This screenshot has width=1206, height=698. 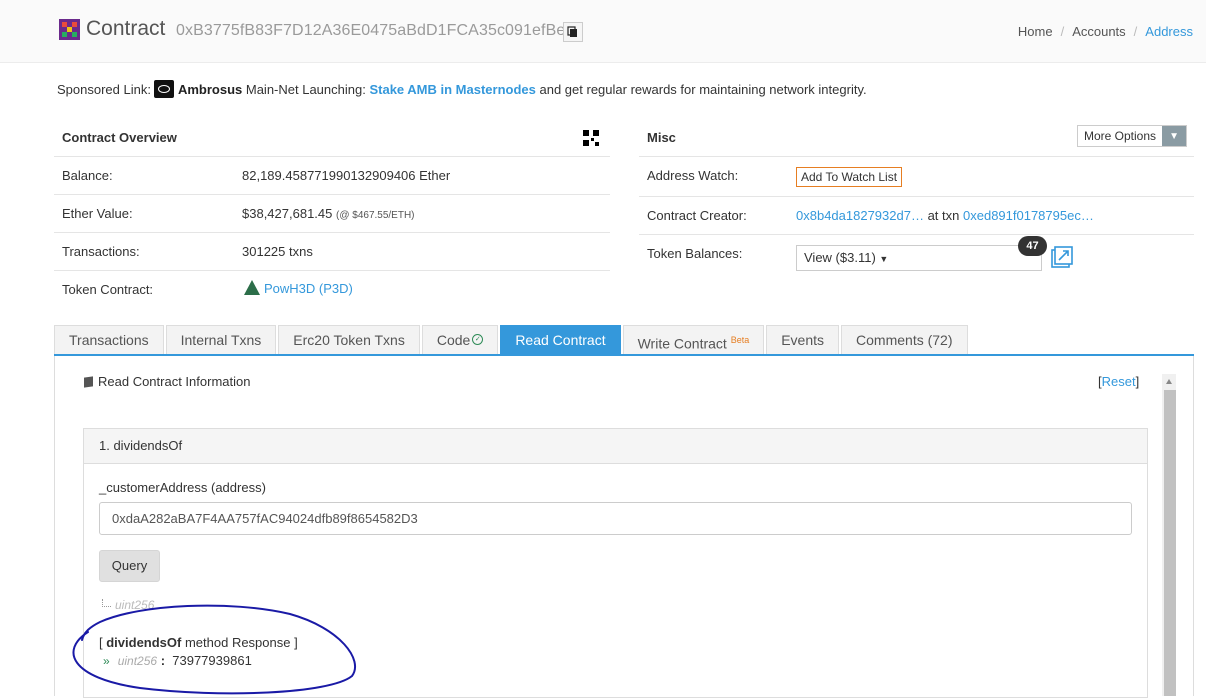 I want to click on ambrosus-logo-icon, so click(x=163, y=89).